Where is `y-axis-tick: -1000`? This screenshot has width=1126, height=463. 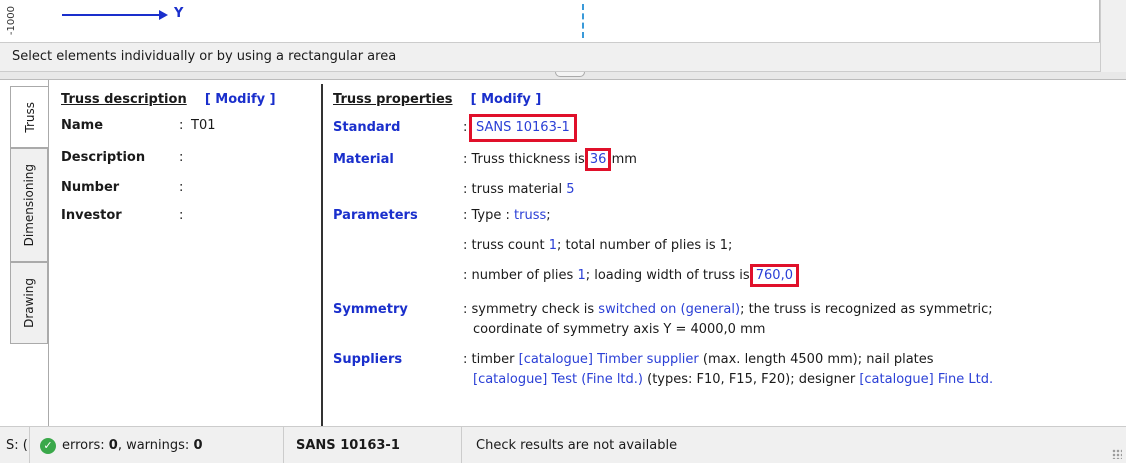
y-axis-tick: -1000 is located at coordinates (11, 21).